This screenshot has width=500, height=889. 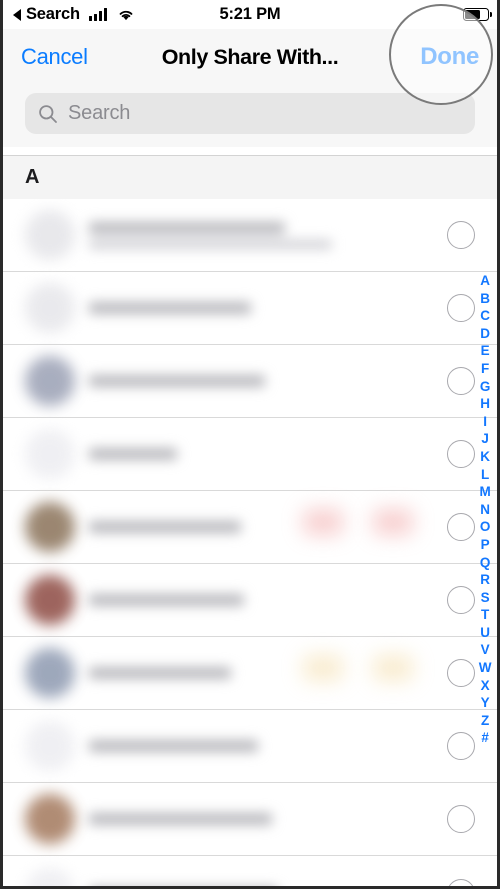 I want to click on index-letter-l: L, so click(x=485, y=475).